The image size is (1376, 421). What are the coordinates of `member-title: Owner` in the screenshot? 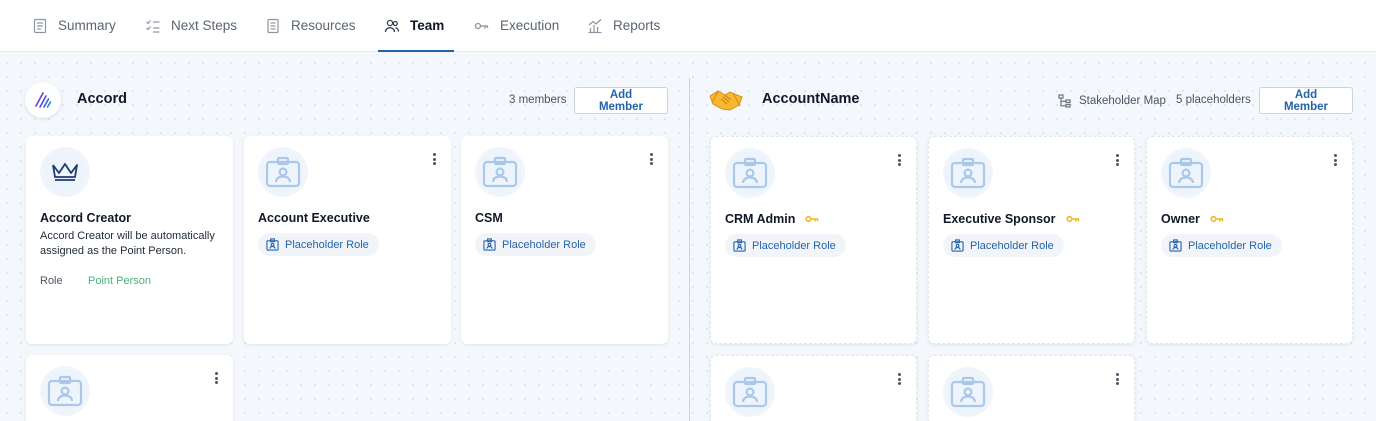 It's located at (1192, 219).